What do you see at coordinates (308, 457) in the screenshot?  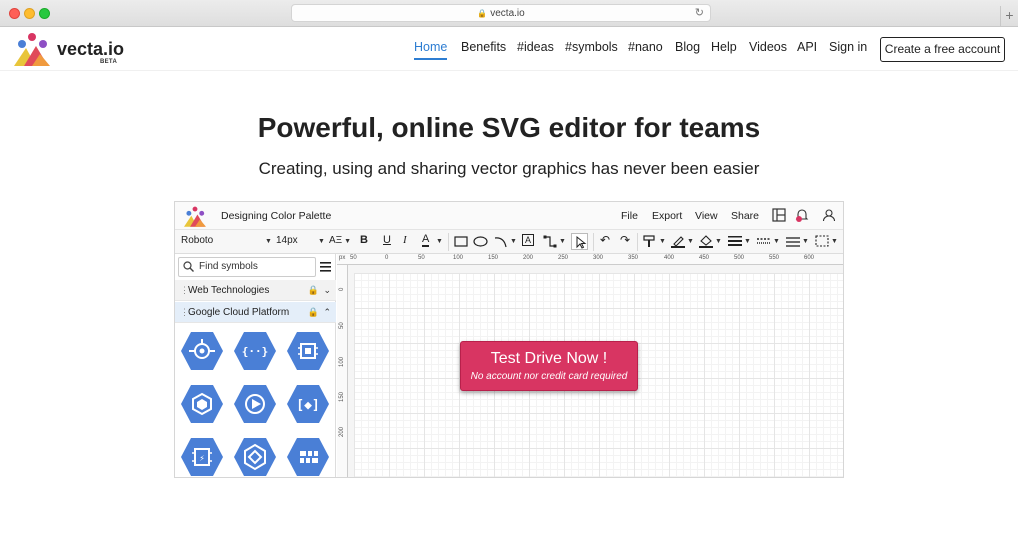 I see `gcp-dataproc-icon` at bounding box center [308, 457].